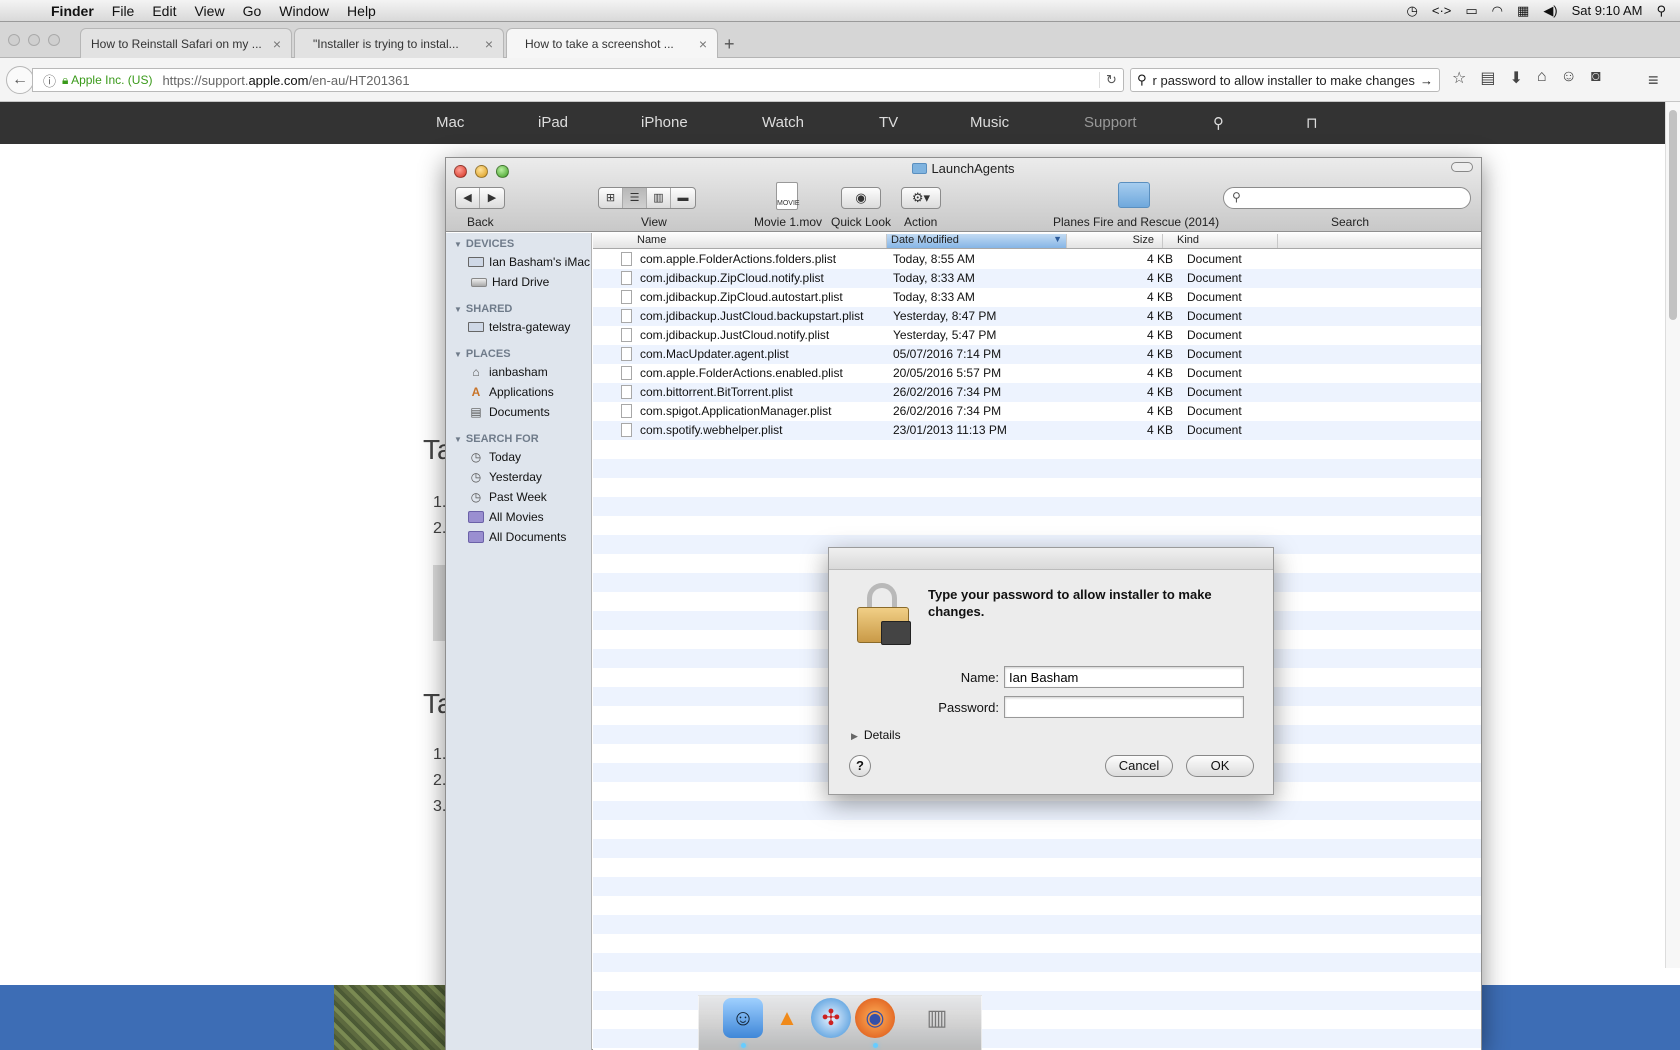 The width and height of the screenshot is (1680, 1050). Describe the element at coordinates (875, 1018) in the screenshot. I see `firefox-dock-icon: ◉` at that location.